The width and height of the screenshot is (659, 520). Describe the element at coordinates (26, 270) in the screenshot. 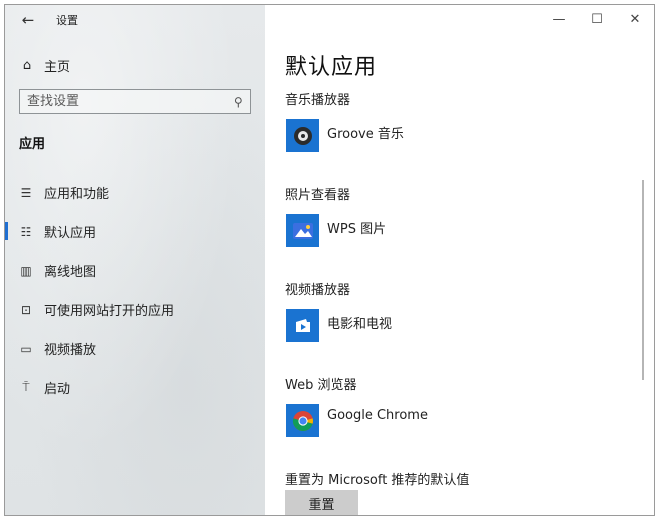

I see `offline-maps-icon: ▥` at that location.